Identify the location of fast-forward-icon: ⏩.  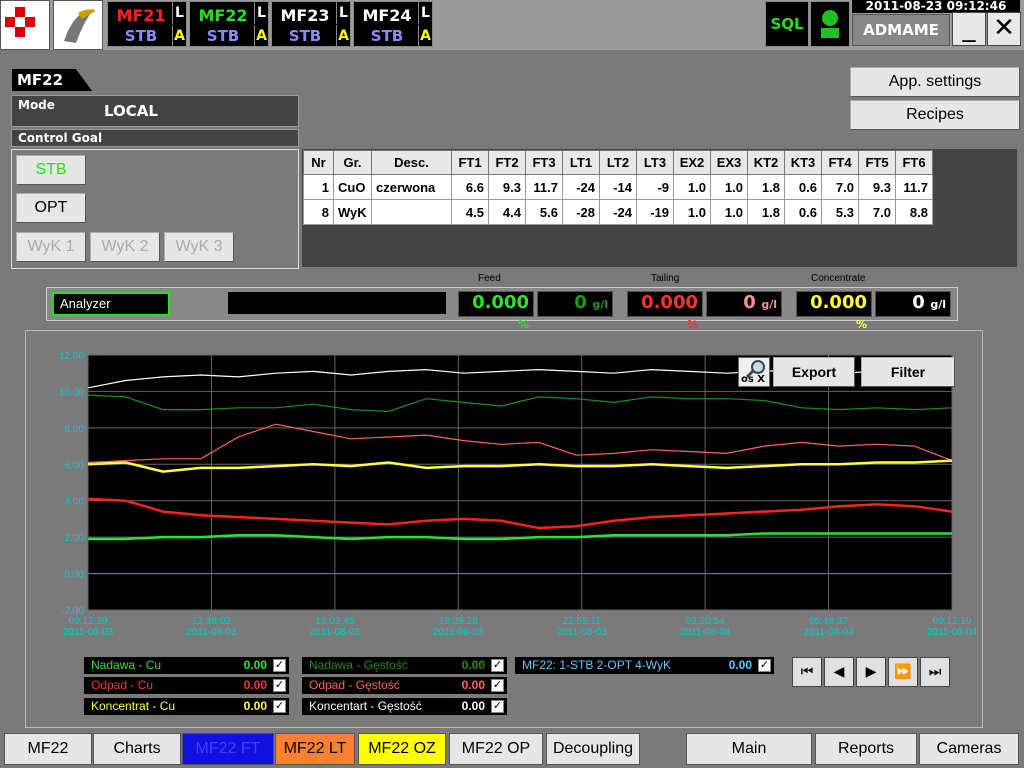
(903, 672).